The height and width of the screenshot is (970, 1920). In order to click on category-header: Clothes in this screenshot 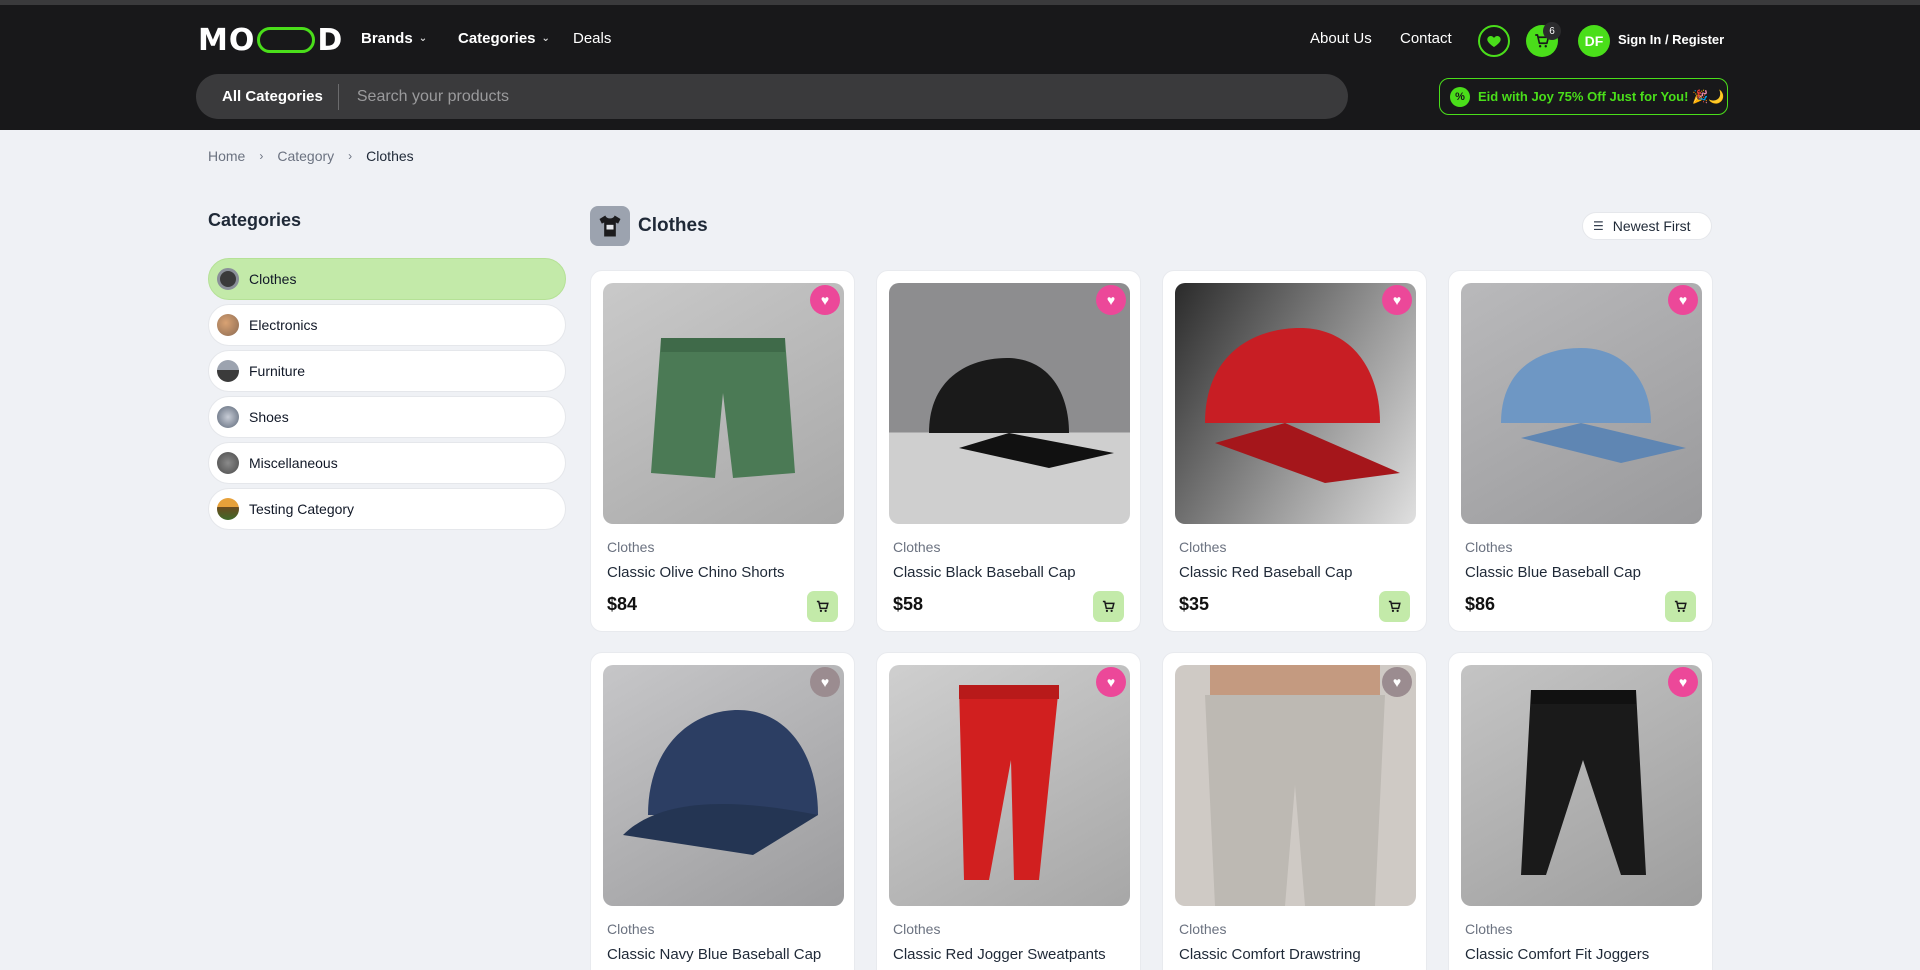, I will do `click(649, 226)`.